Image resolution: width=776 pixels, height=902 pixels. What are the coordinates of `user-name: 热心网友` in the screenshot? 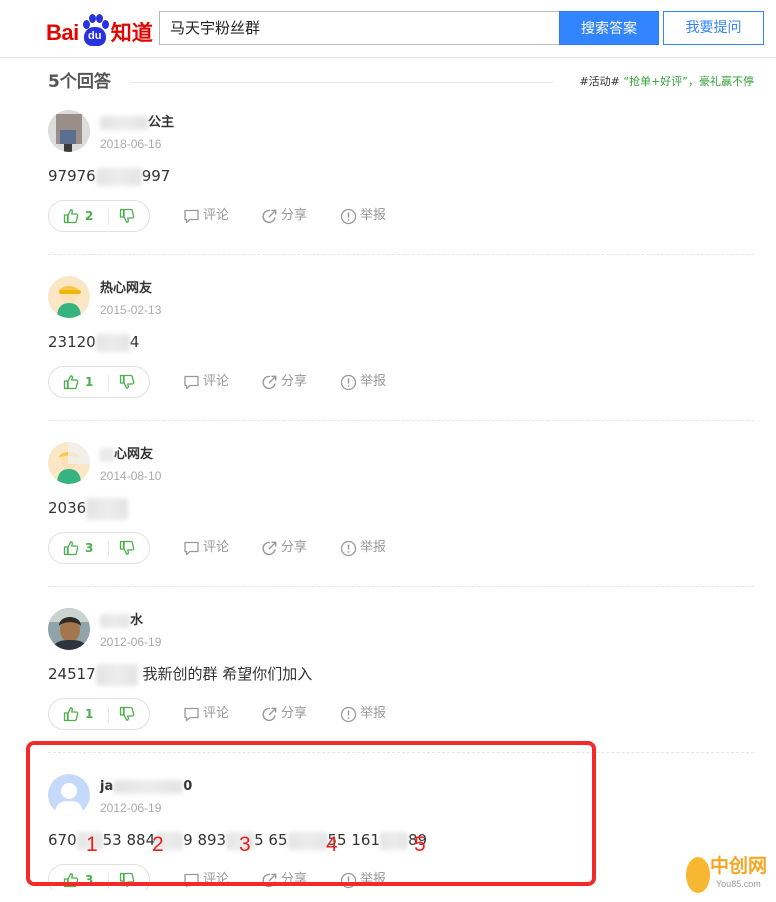 It's located at (126, 289).